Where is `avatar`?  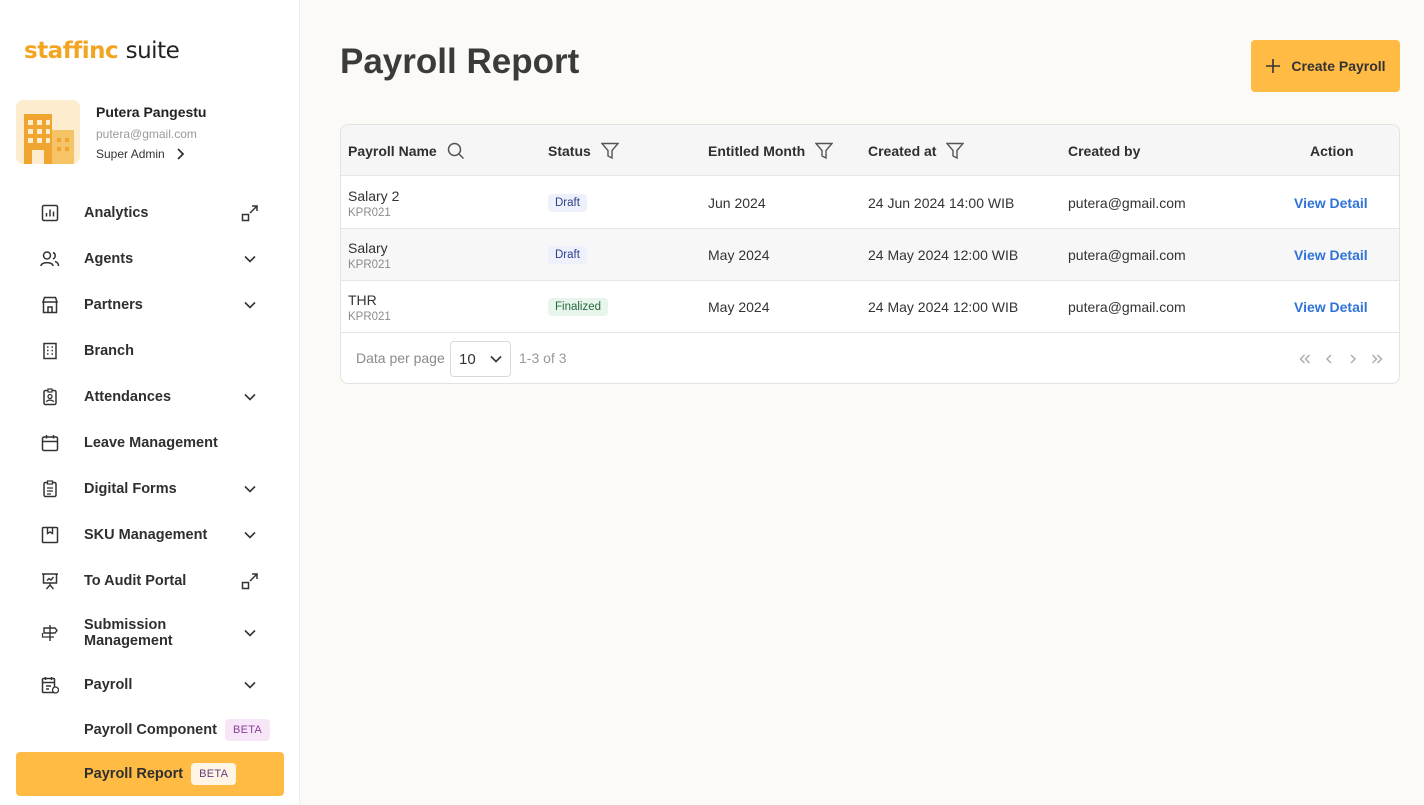 avatar is located at coordinates (48, 132).